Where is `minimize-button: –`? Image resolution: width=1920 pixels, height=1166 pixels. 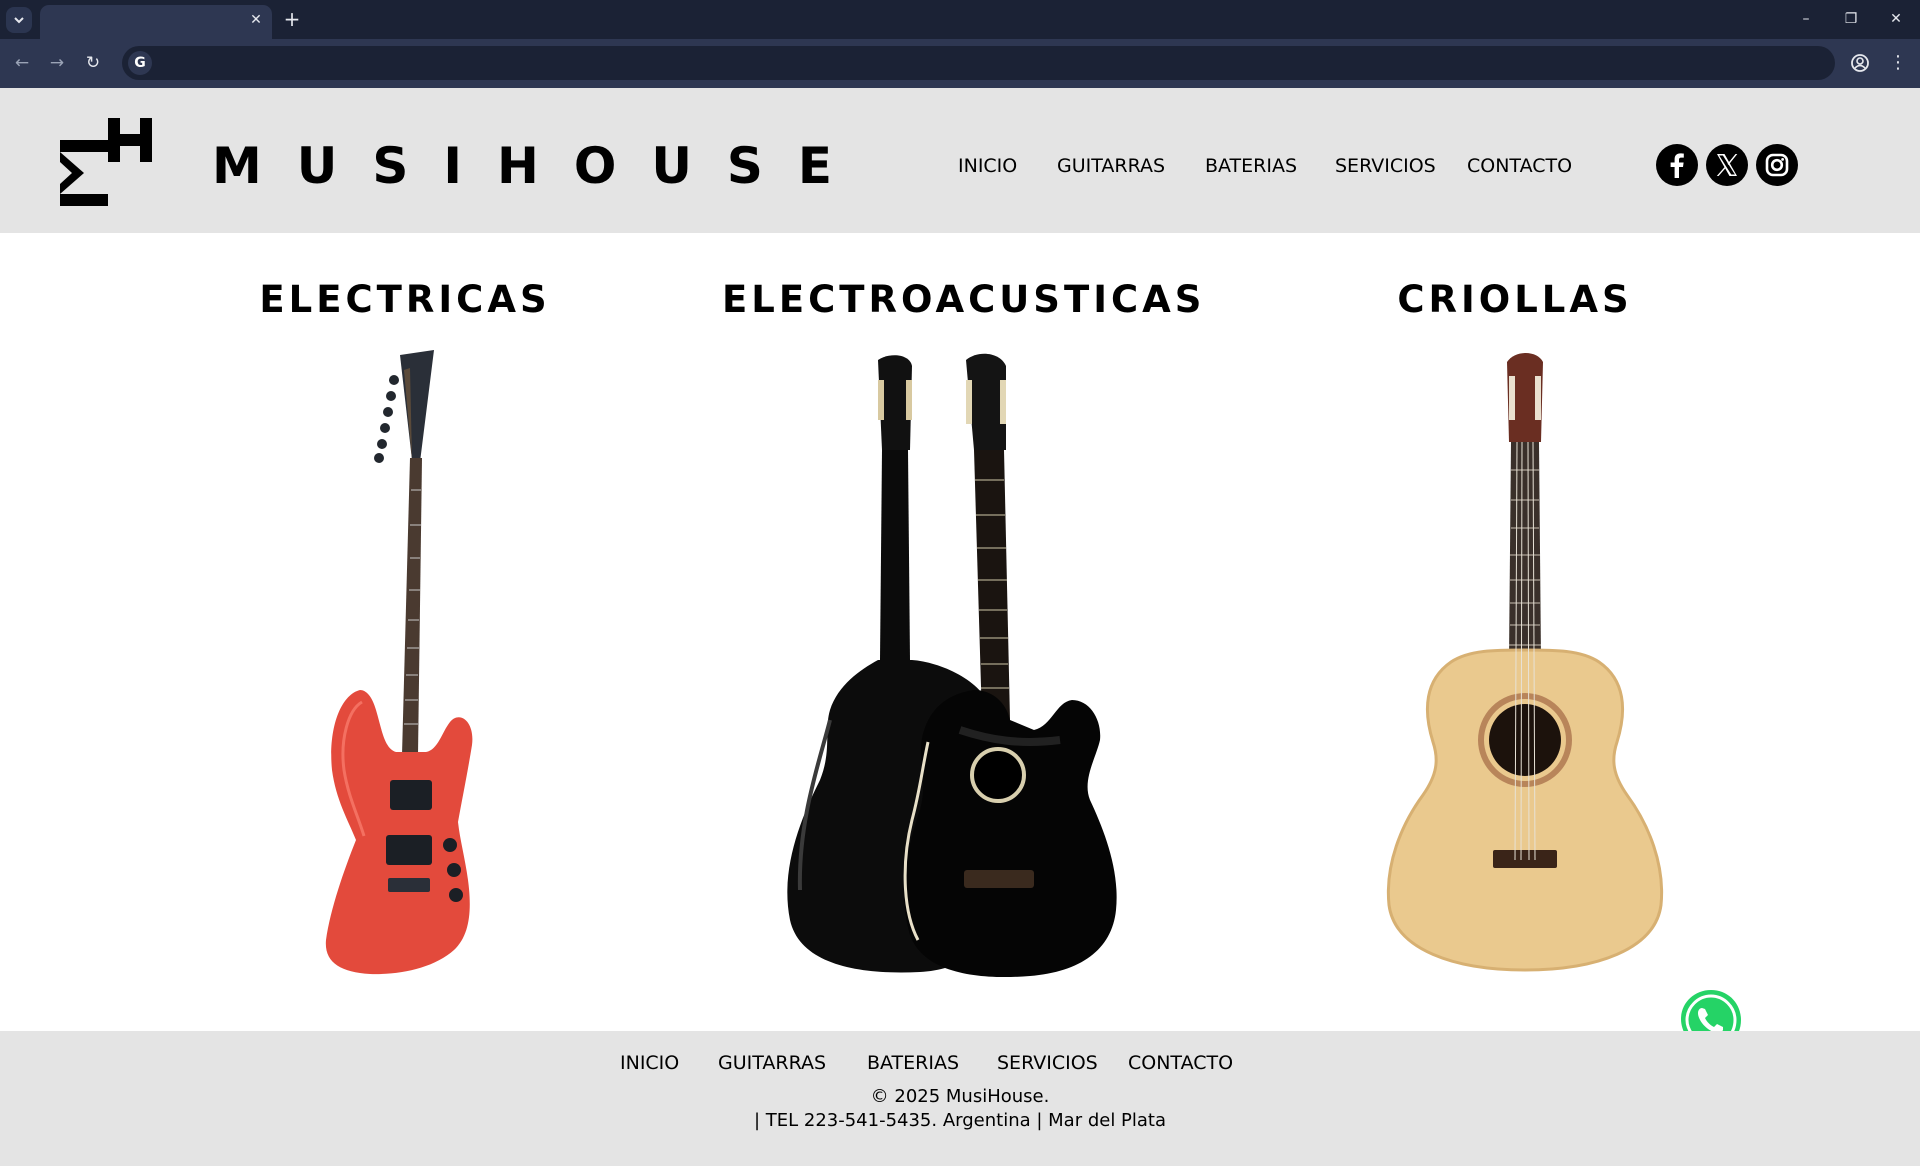
minimize-button: – is located at coordinates (1806, 19).